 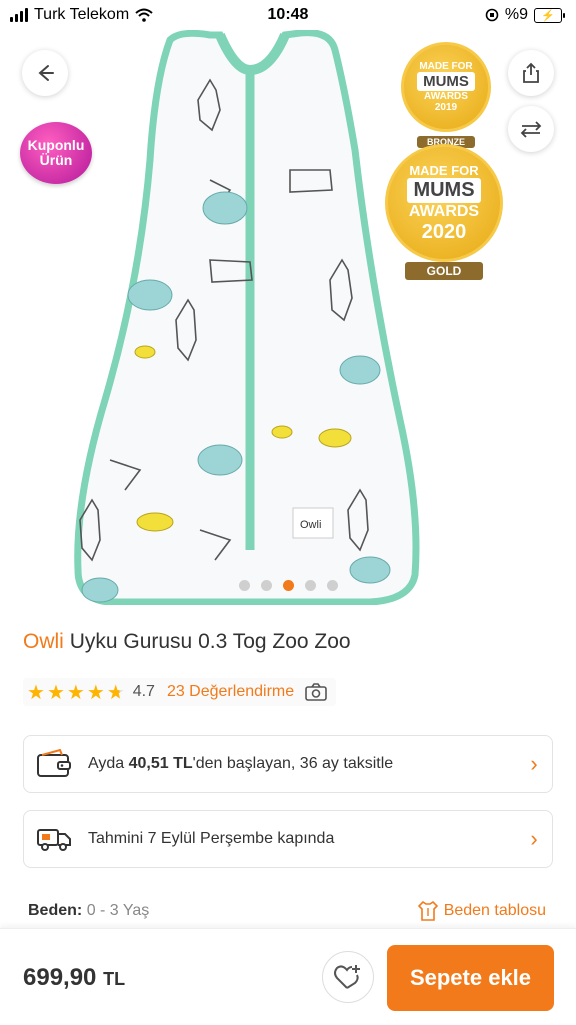 I want to click on share-button, so click(x=531, y=73).